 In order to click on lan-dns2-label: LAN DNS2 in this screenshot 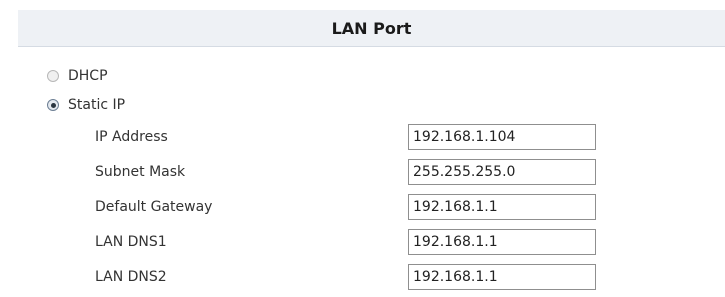, I will do `click(131, 277)`.